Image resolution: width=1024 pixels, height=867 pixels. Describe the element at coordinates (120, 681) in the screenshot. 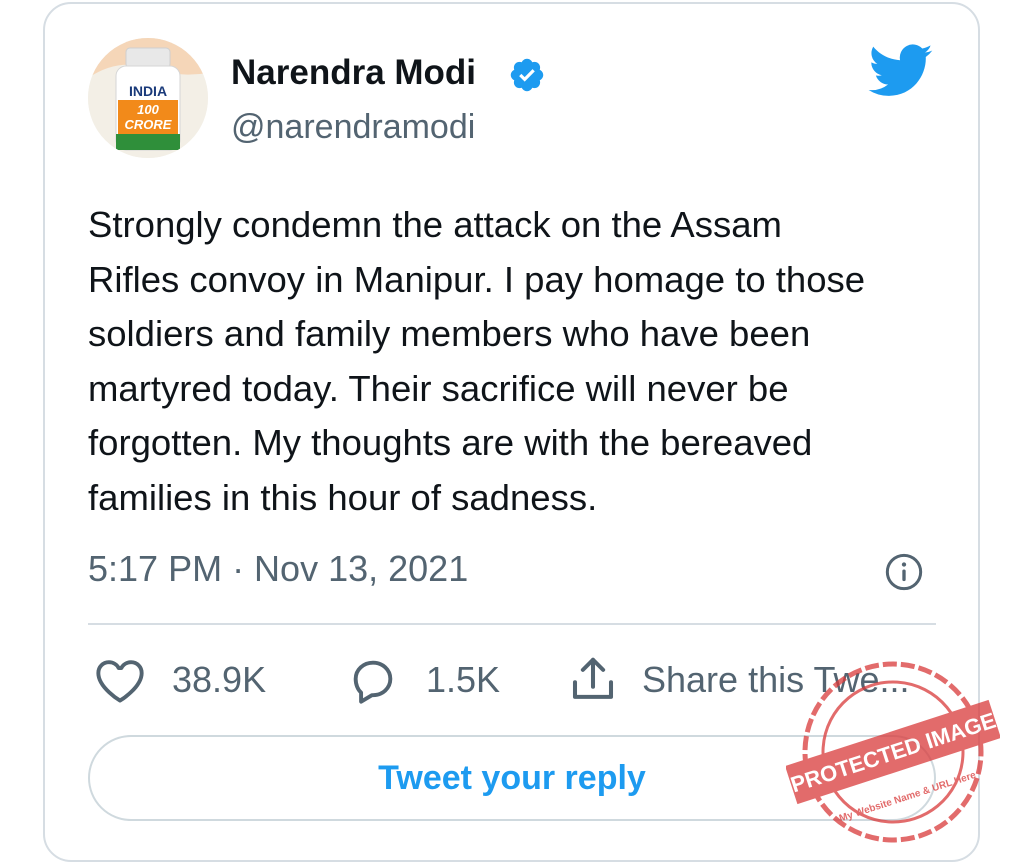

I see `heart-icon` at that location.